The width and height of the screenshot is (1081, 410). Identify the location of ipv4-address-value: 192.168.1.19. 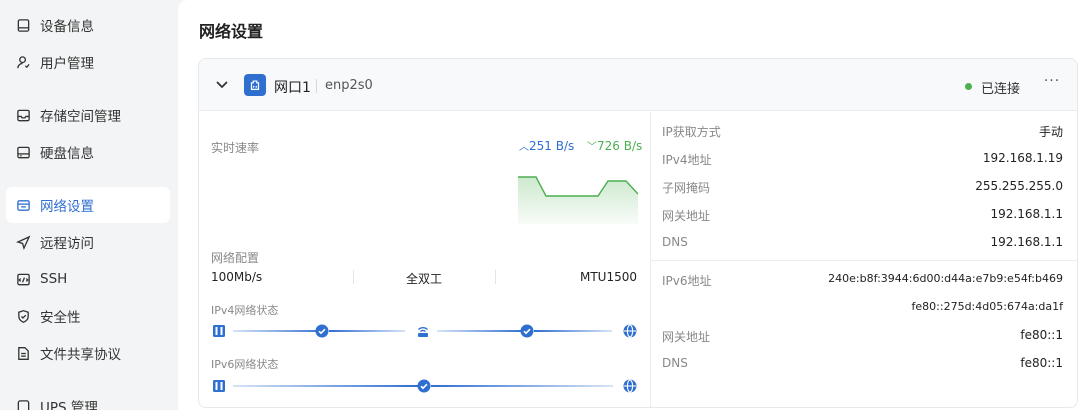
(1022, 158).